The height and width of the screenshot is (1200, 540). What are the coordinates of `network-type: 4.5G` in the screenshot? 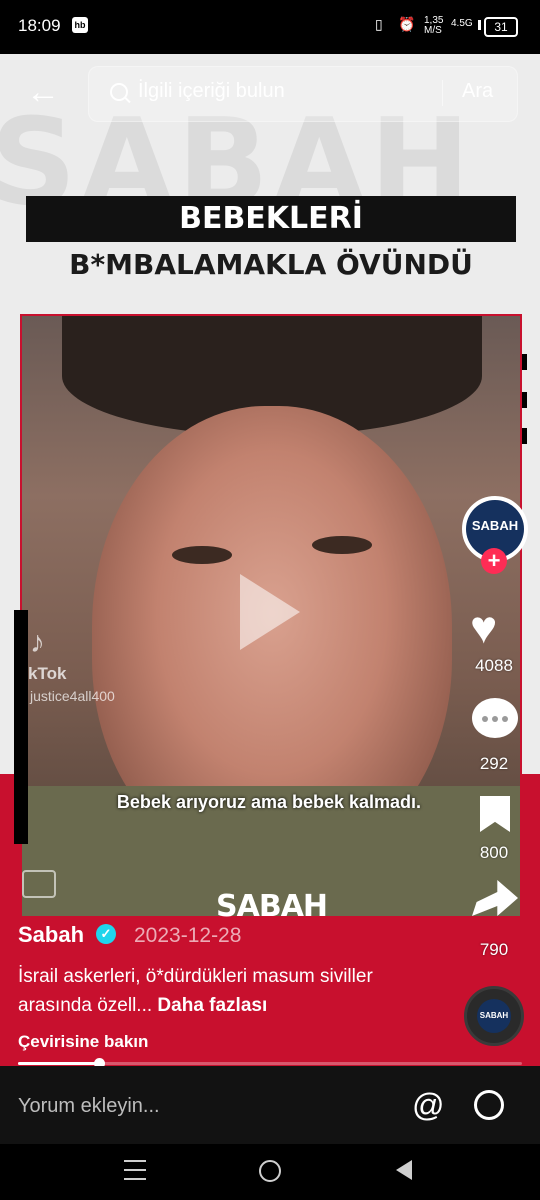 It's located at (462, 23).